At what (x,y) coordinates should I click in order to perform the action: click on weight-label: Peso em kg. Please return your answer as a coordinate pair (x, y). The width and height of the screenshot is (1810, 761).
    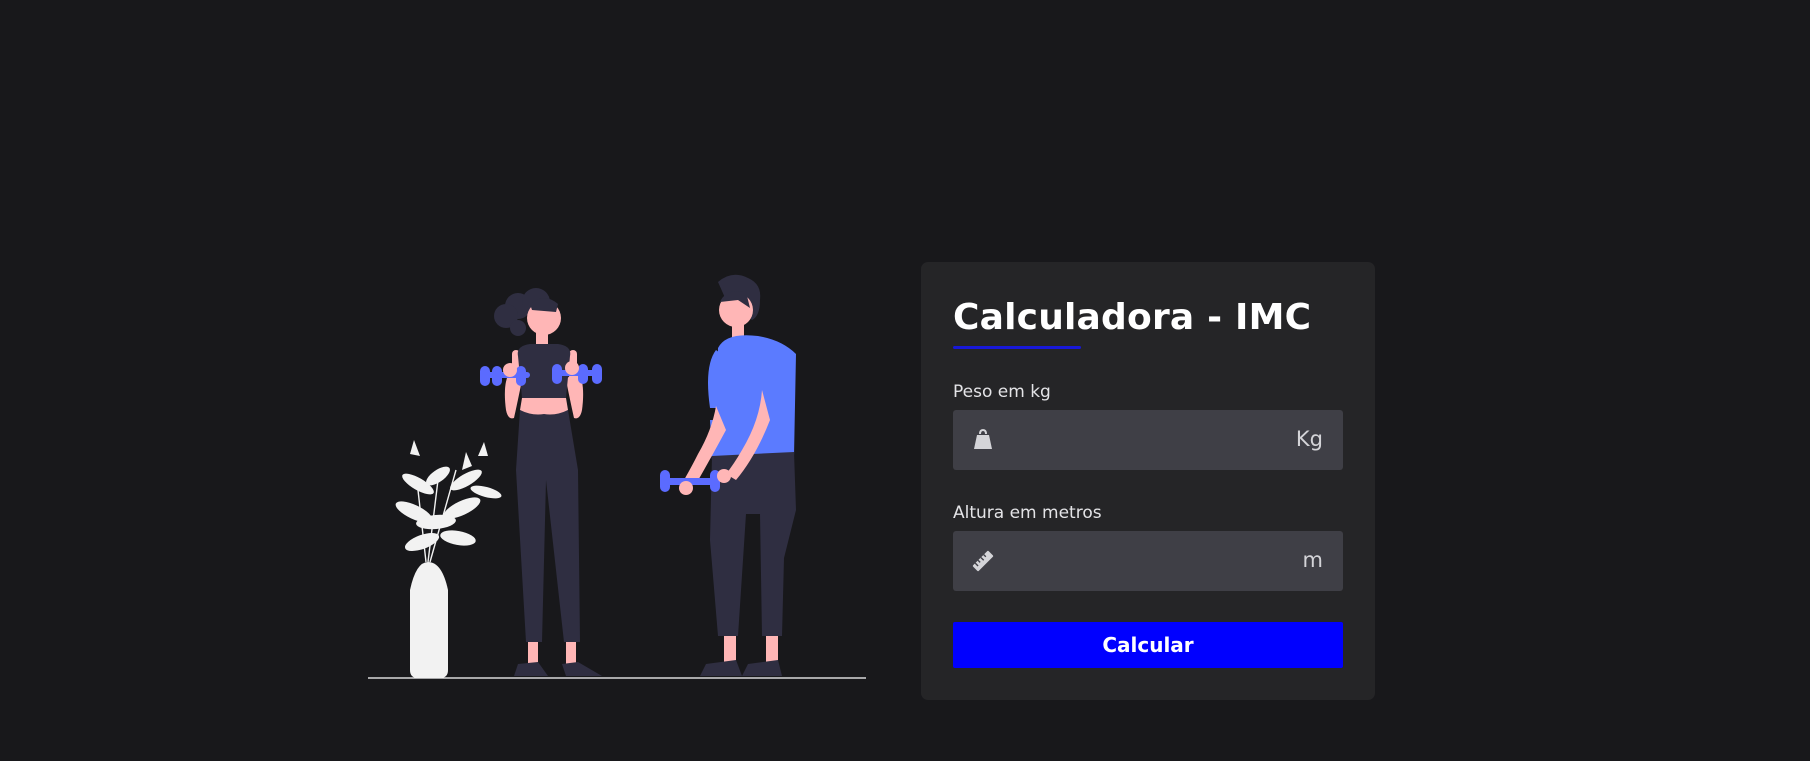
    Looking at the image, I should click on (1002, 392).